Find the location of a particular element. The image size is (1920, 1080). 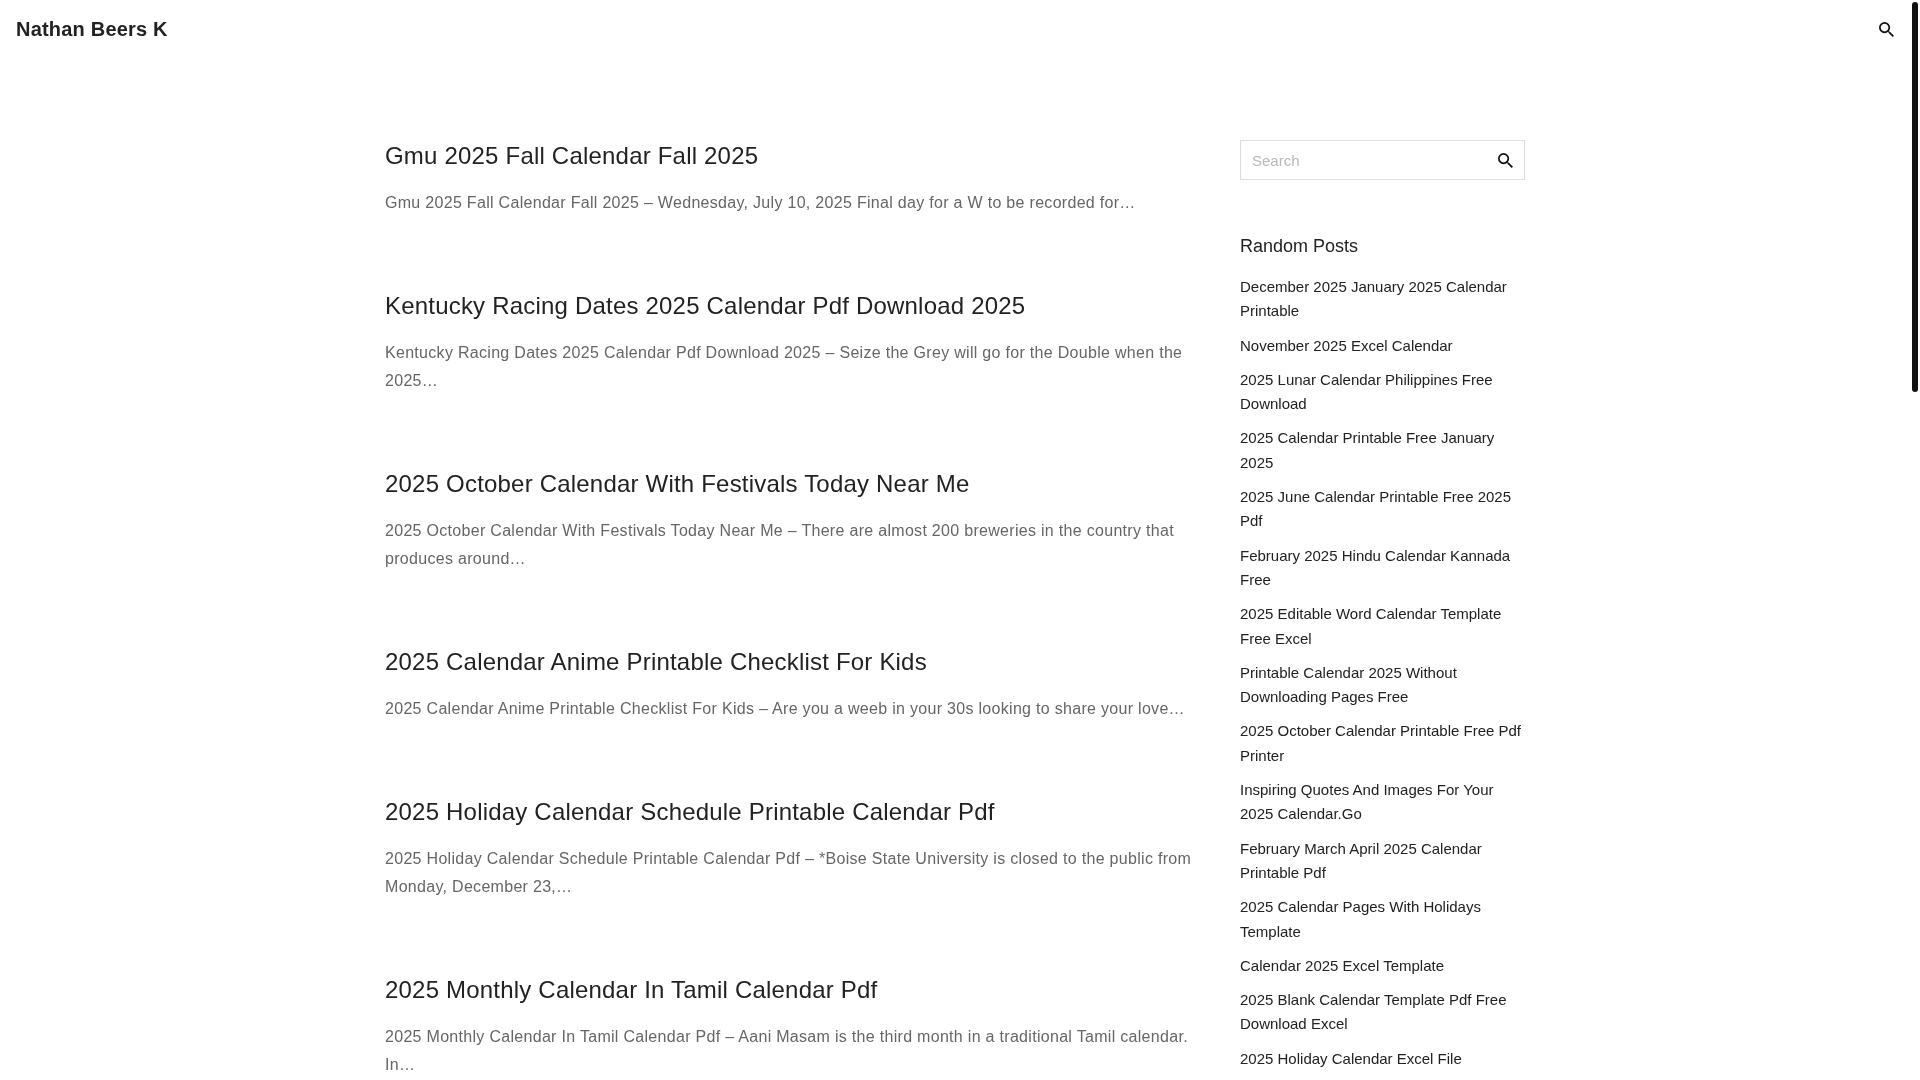

post-link: 2025 October Calendar Printable Free Pdf Printer is located at coordinates (1382, 744).